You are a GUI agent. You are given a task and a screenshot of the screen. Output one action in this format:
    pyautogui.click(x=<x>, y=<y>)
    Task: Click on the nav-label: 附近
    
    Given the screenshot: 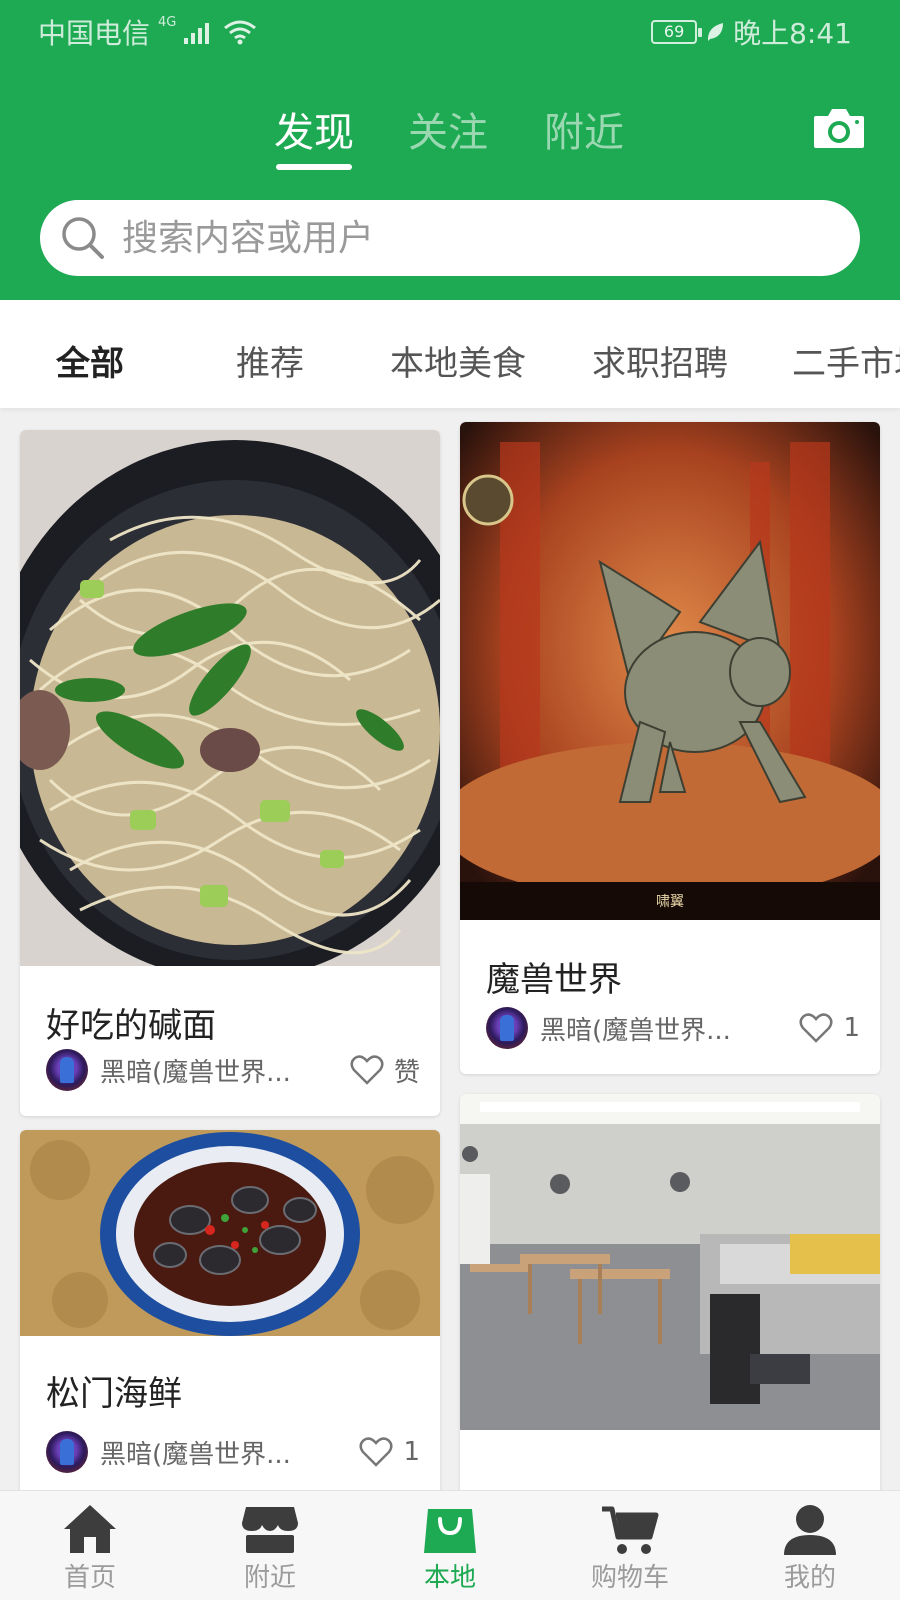 What is the action you would take?
    pyautogui.click(x=269, y=1578)
    